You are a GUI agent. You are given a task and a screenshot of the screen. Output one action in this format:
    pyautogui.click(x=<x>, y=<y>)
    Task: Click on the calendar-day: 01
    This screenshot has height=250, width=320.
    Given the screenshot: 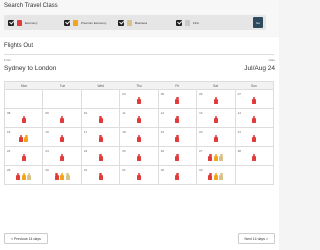 What is the action you would take?
    pyautogui.click(x=139, y=175)
    